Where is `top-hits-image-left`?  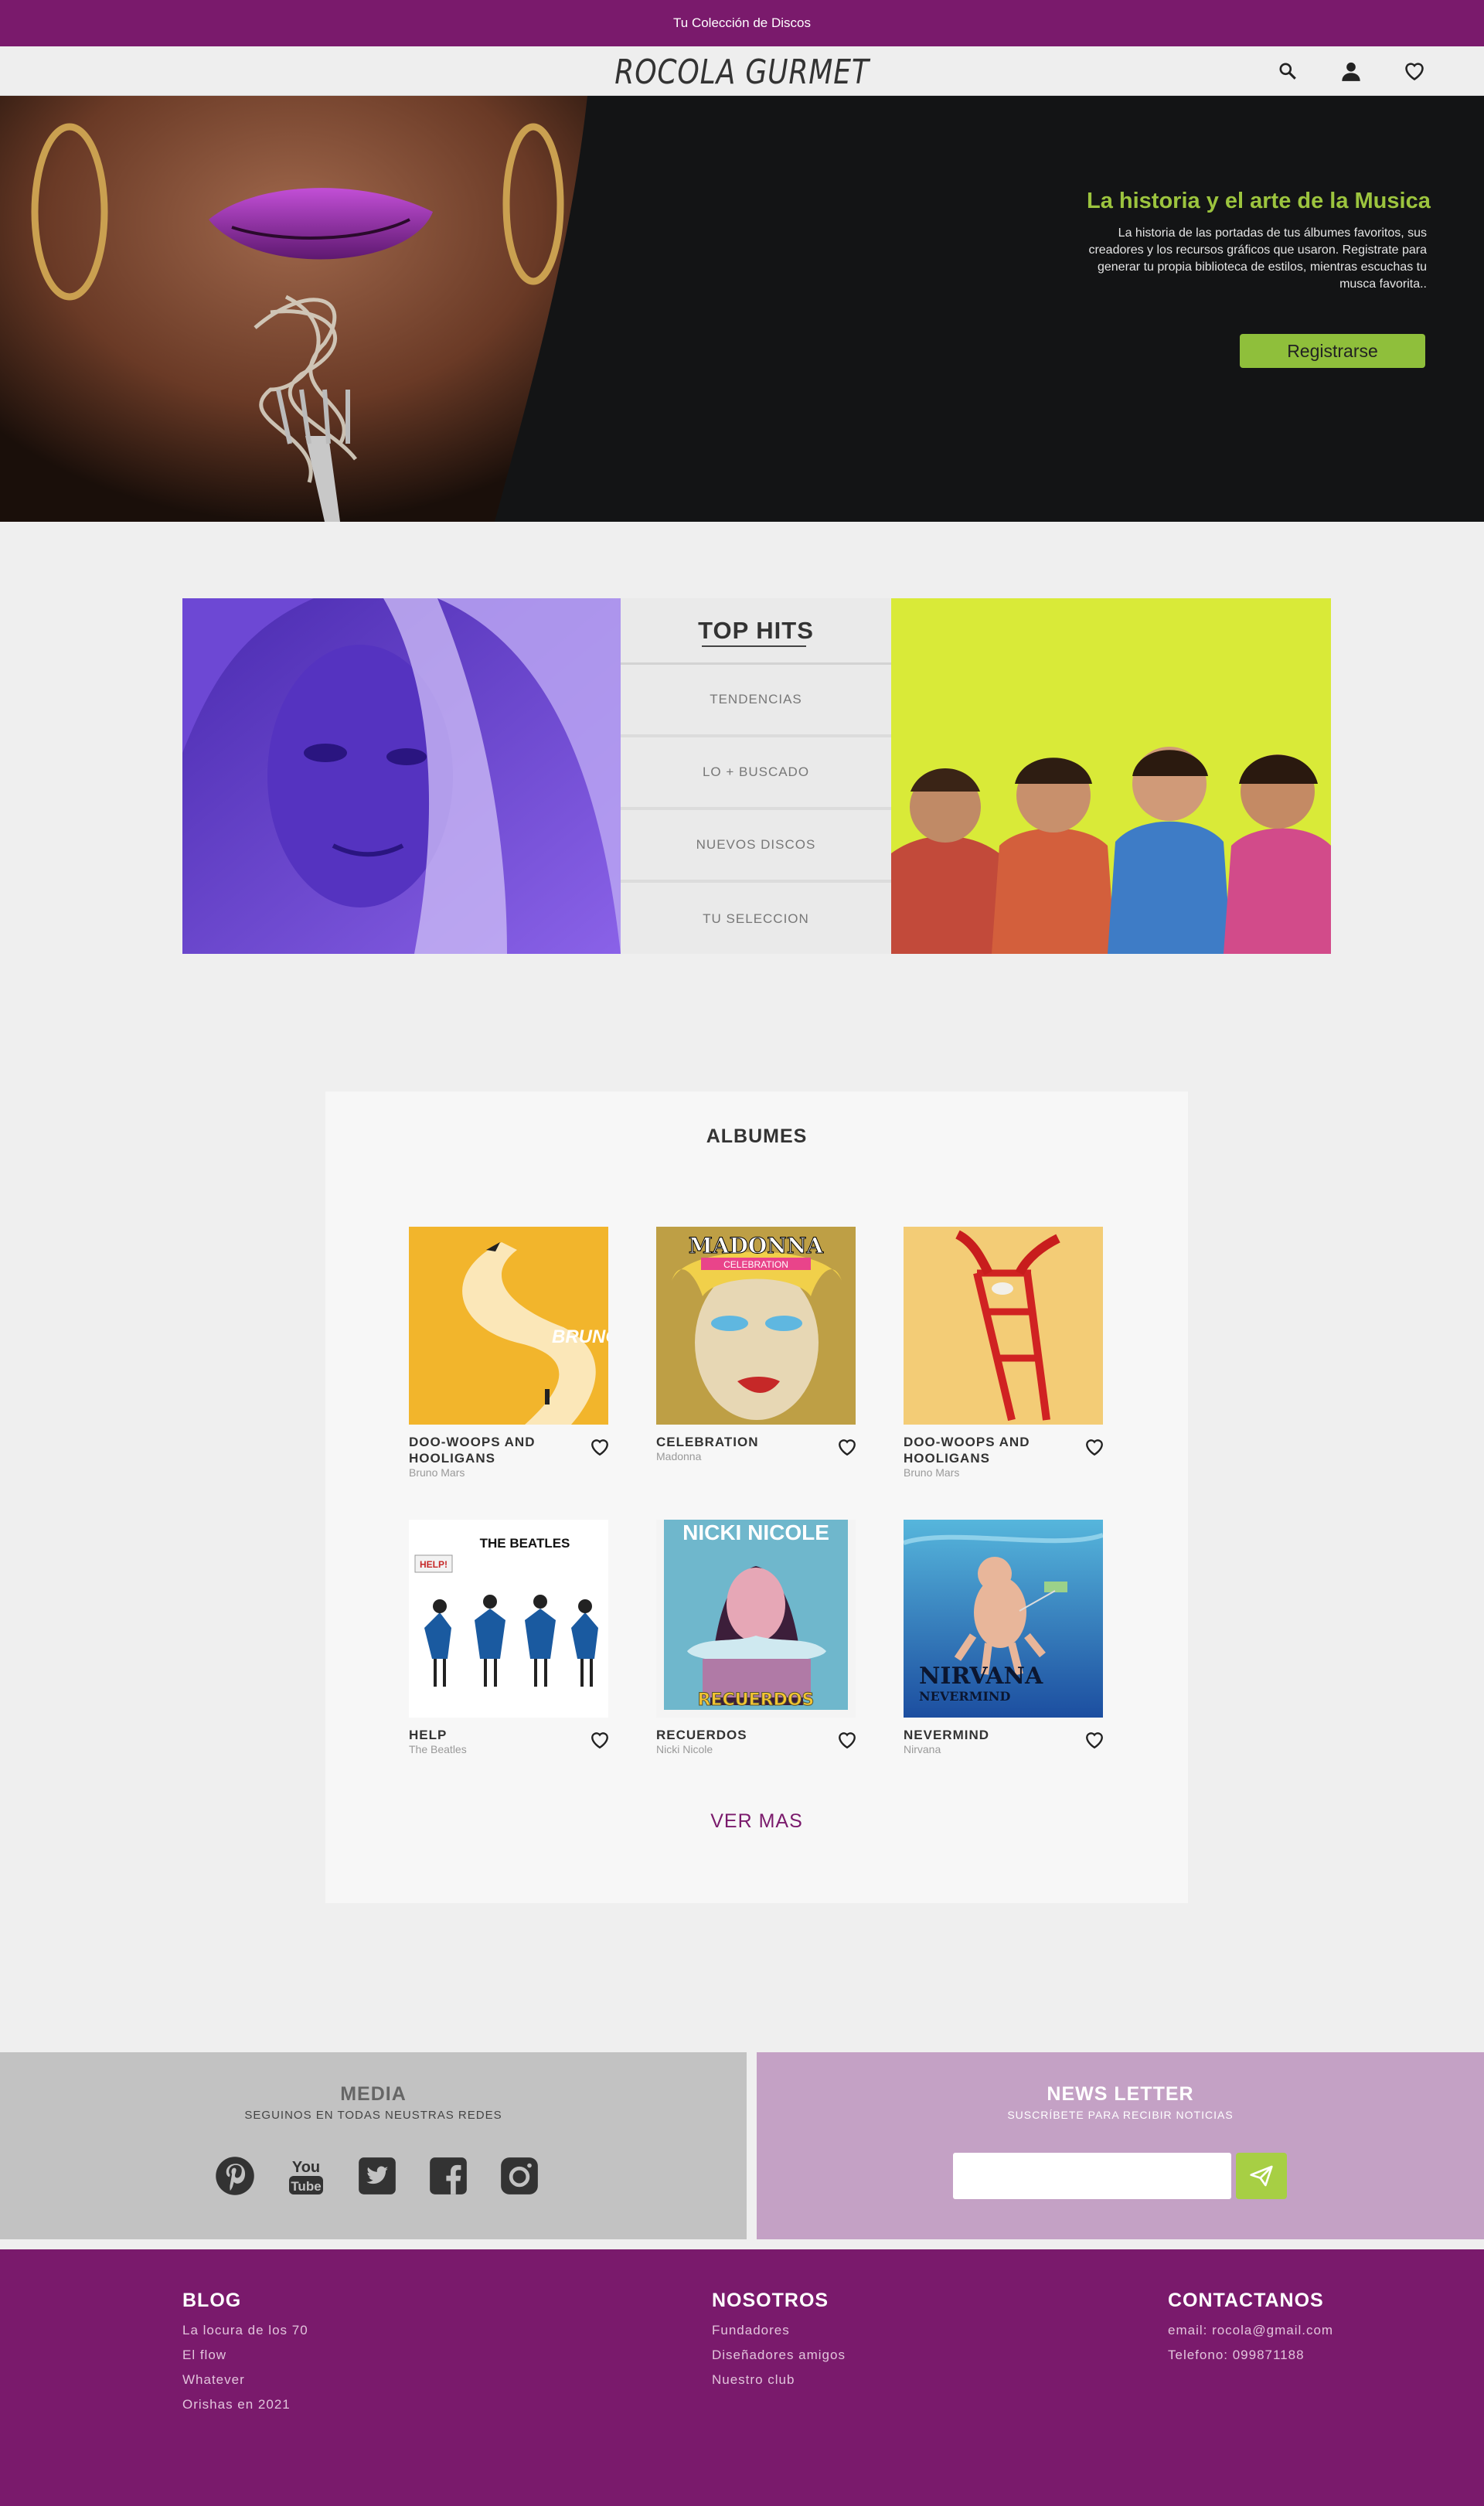 top-hits-image-left is located at coordinates (401, 776).